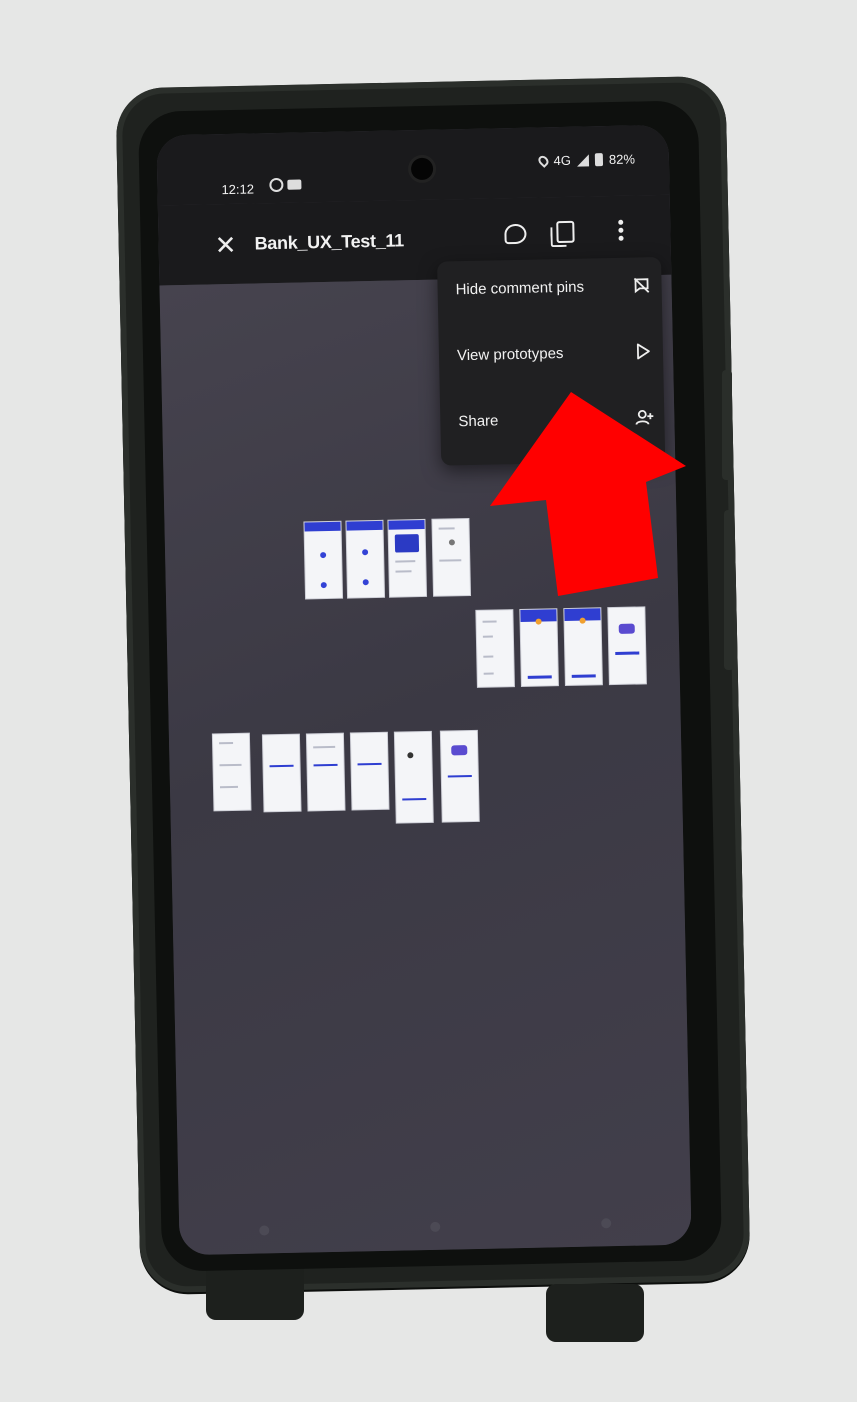  What do you see at coordinates (622, 159) in the screenshot?
I see `battery-percent: 82%` at bounding box center [622, 159].